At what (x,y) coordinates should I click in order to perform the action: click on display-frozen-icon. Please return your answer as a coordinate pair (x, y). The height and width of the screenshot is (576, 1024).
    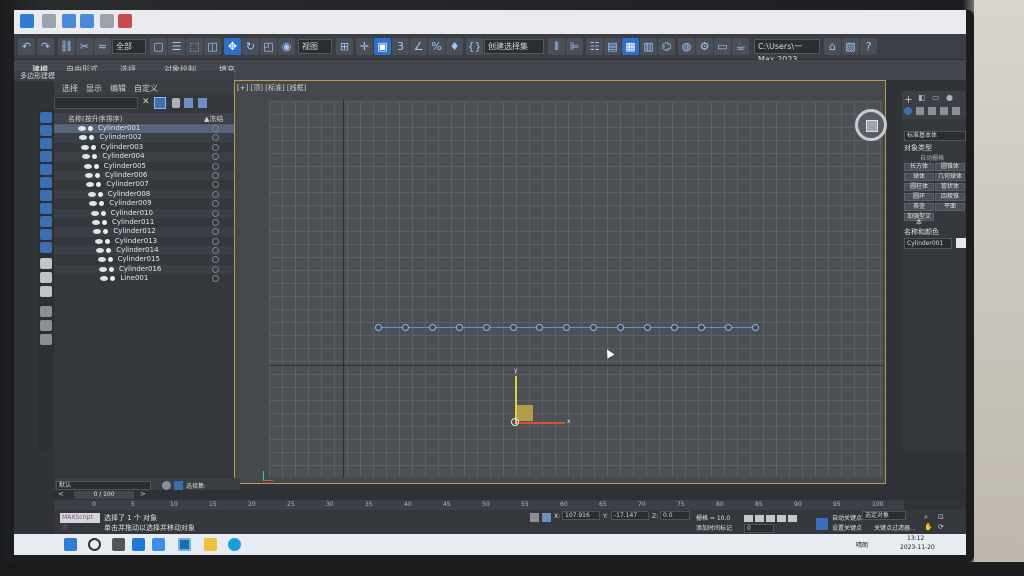
    Looking at the image, I should click on (46, 263).